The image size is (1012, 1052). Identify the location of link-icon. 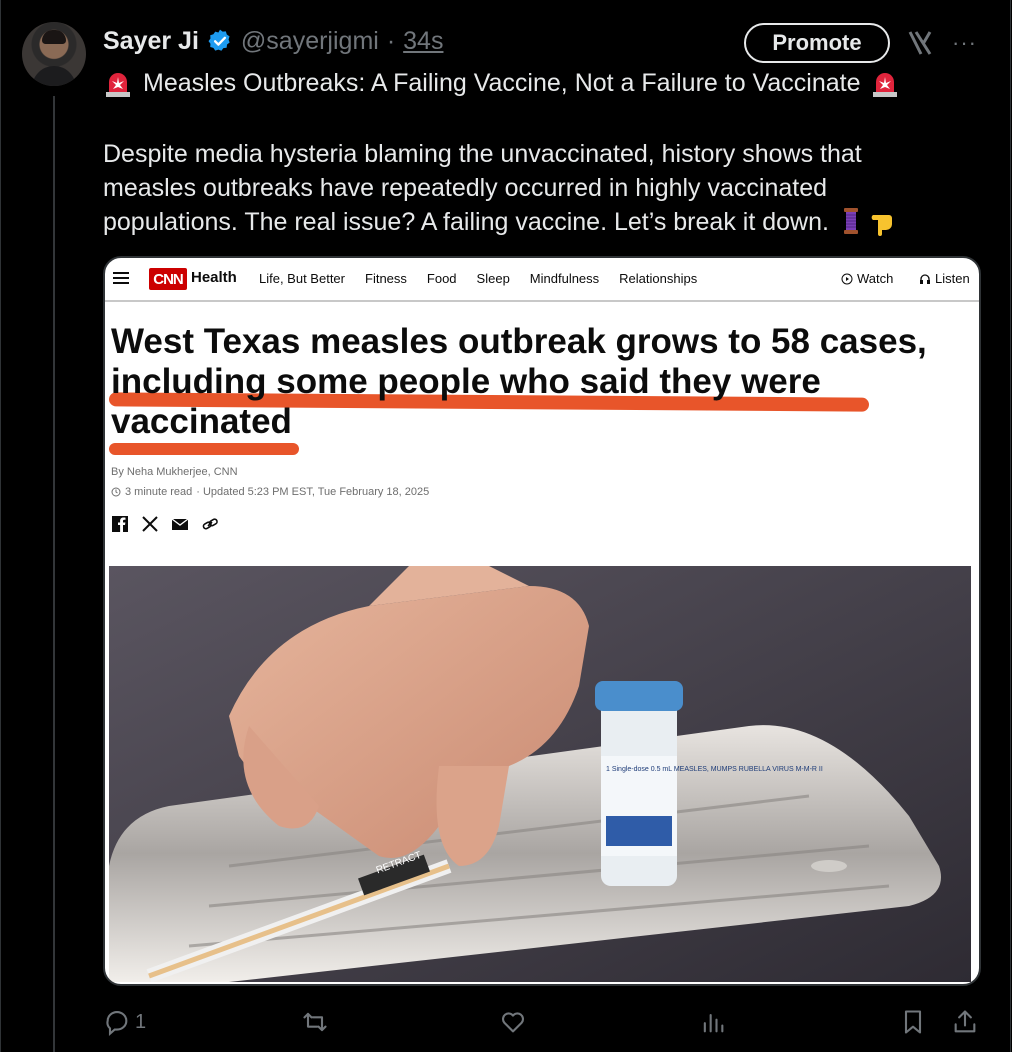
(210, 524).